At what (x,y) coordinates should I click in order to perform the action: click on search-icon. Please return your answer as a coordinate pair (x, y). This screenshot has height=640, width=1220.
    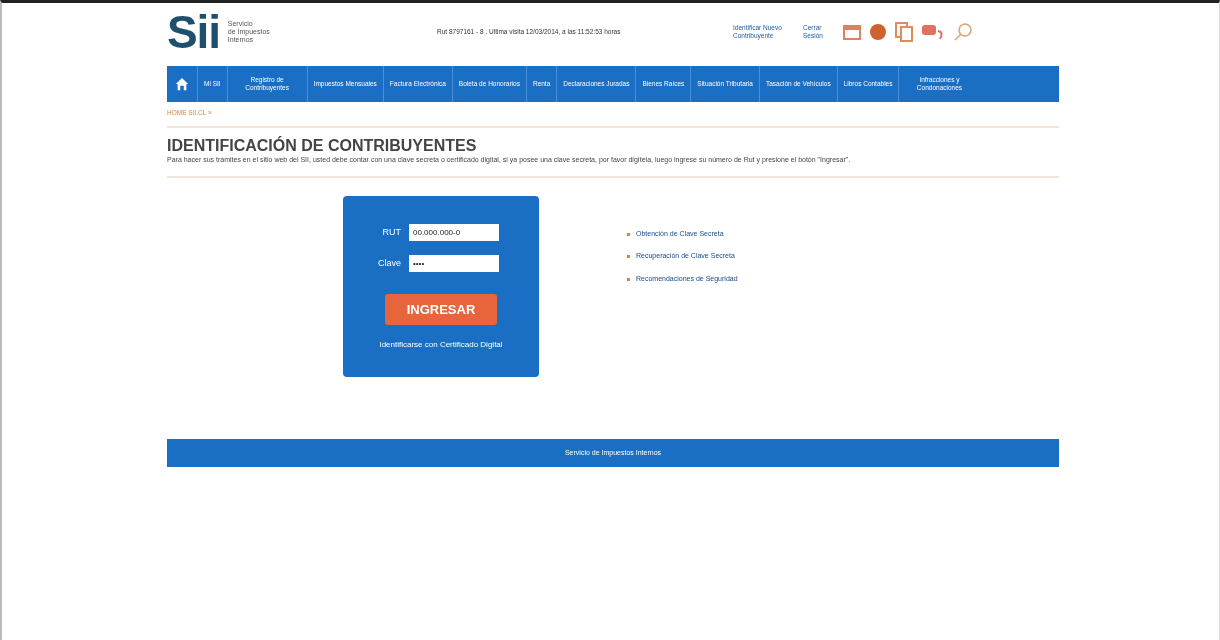
    Looking at the image, I should click on (963, 32).